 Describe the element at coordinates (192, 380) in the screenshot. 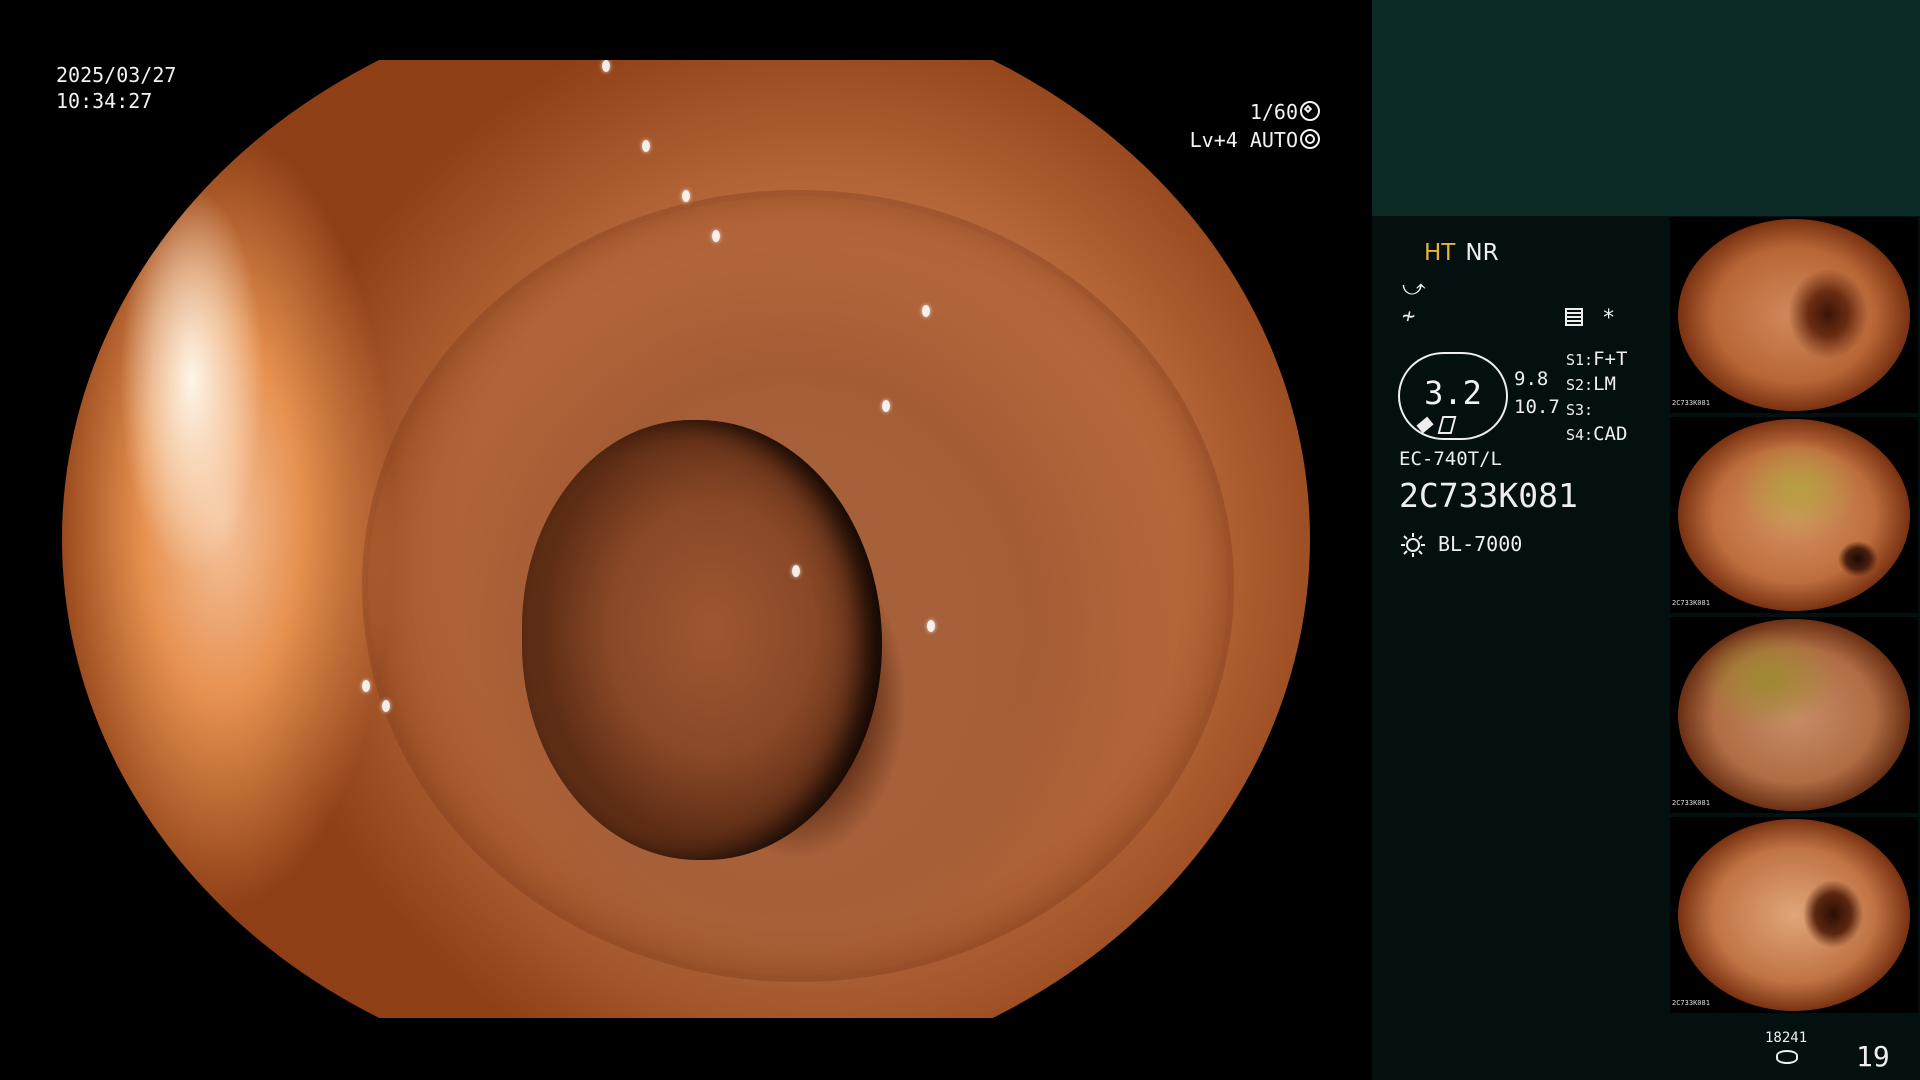

I see `light-glare` at that location.